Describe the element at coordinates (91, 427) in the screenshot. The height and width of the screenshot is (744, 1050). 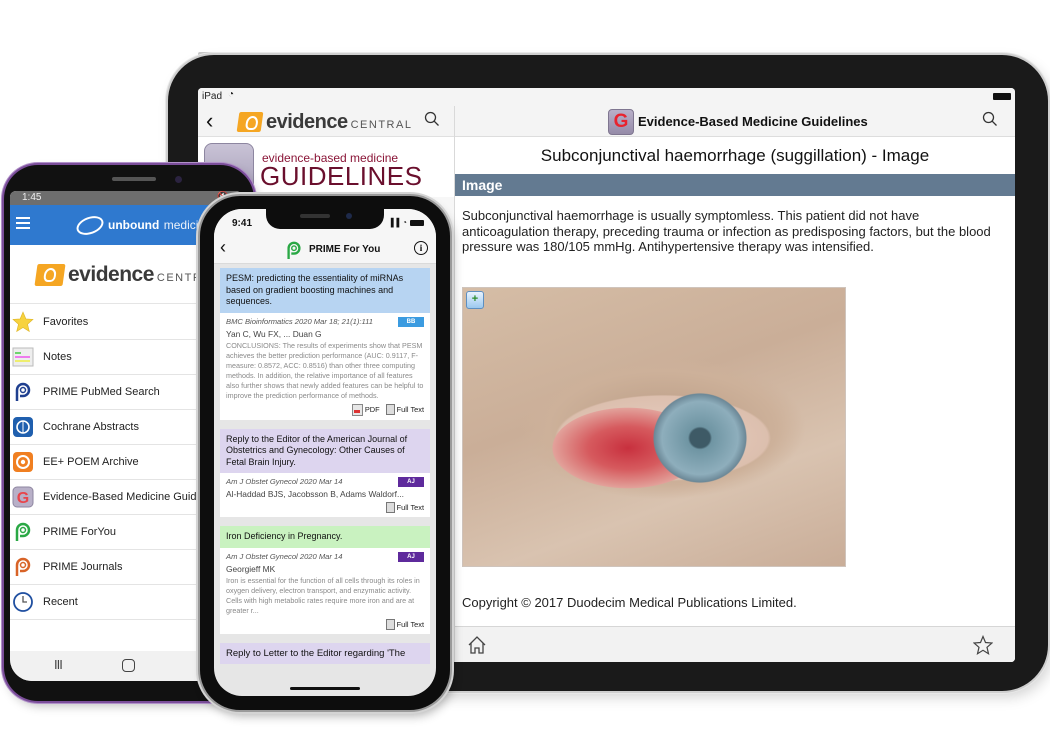
I see `menu-item-label: Cochrane Abstracts` at that location.